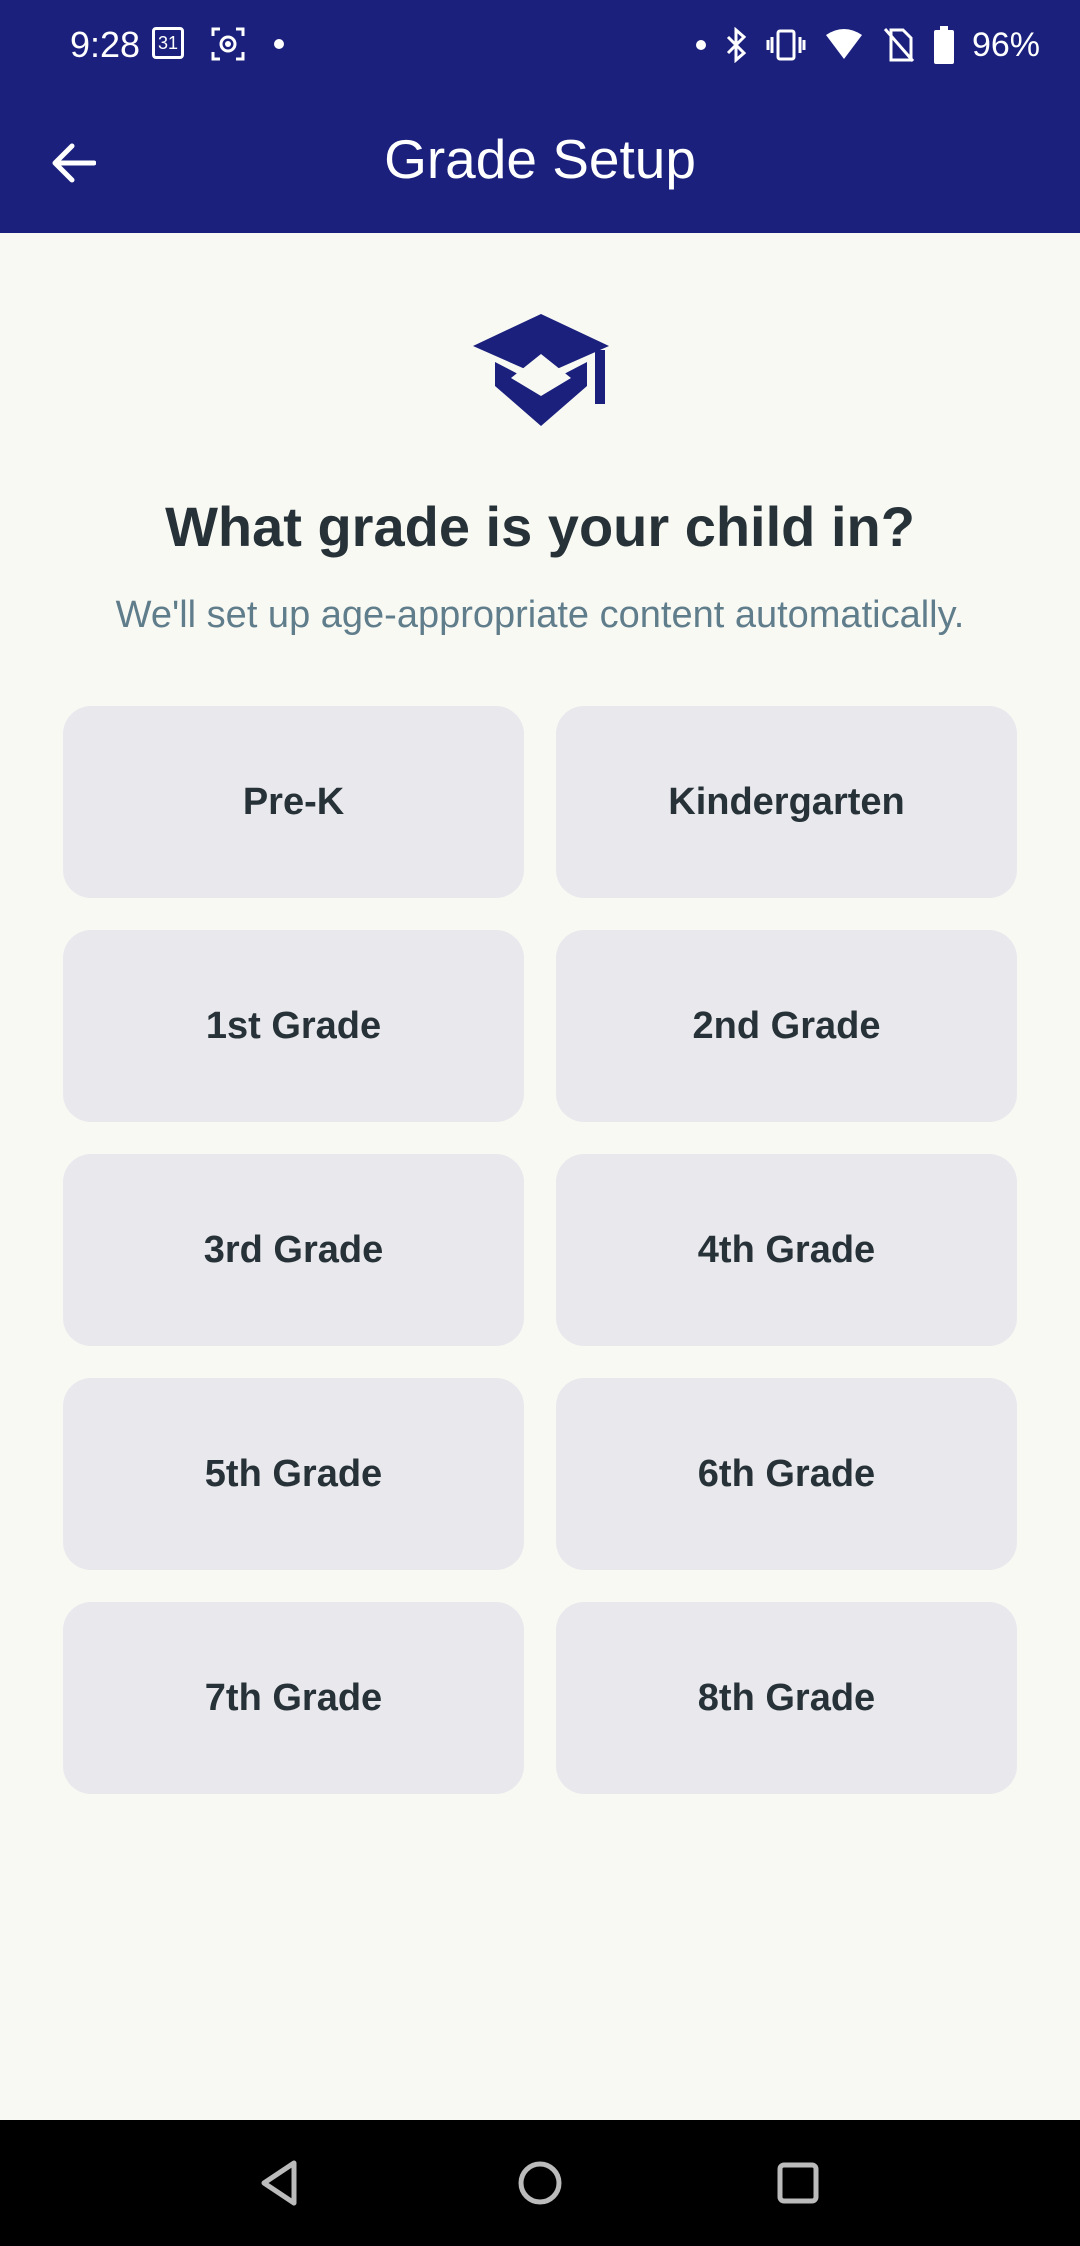 The height and width of the screenshot is (2246, 1080). What do you see at coordinates (843, 44) in the screenshot?
I see `wifi-icon` at bounding box center [843, 44].